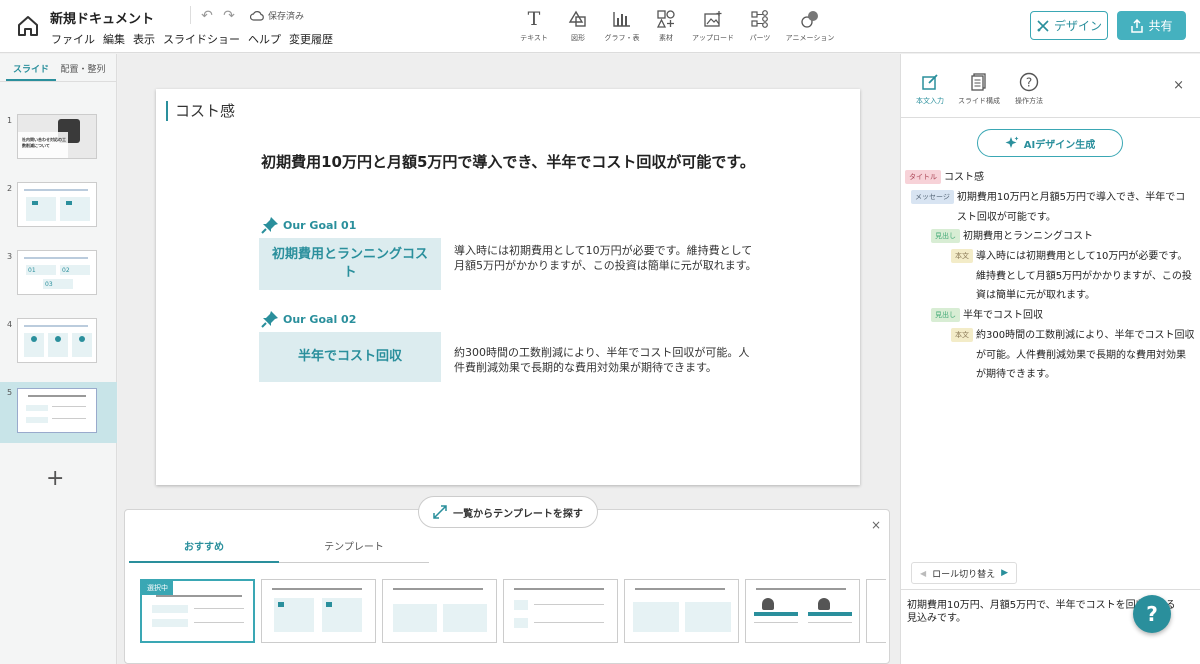 This screenshot has height=664, width=1200. What do you see at coordinates (264, 39) in the screenshot?
I see `menu-help: ヘルプ` at bounding box center [264, 39].